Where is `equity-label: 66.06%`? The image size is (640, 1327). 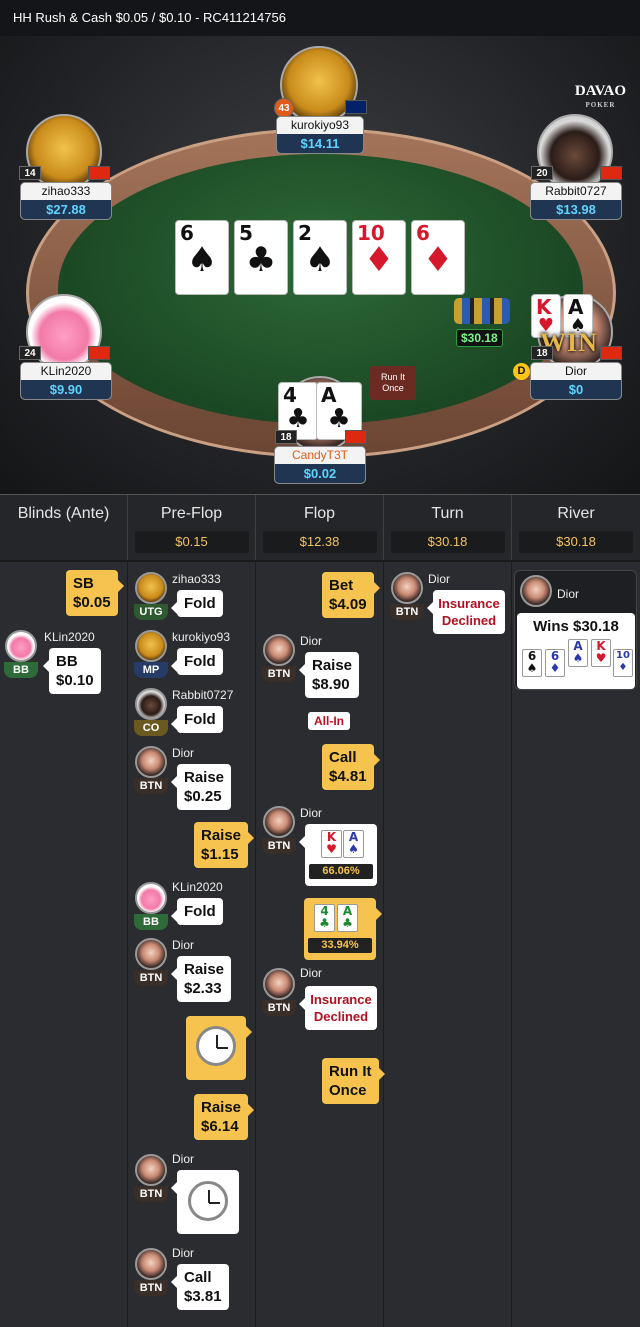
equity-label: 66.06% is located at coordinates (341, 871).